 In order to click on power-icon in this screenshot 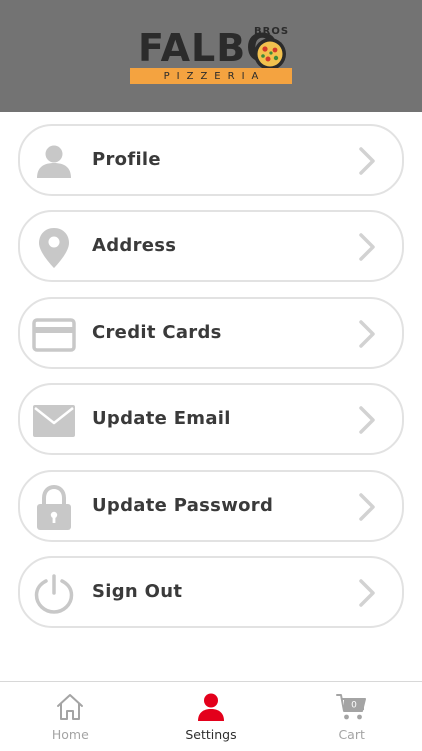, I will do `click(54, 594)`.